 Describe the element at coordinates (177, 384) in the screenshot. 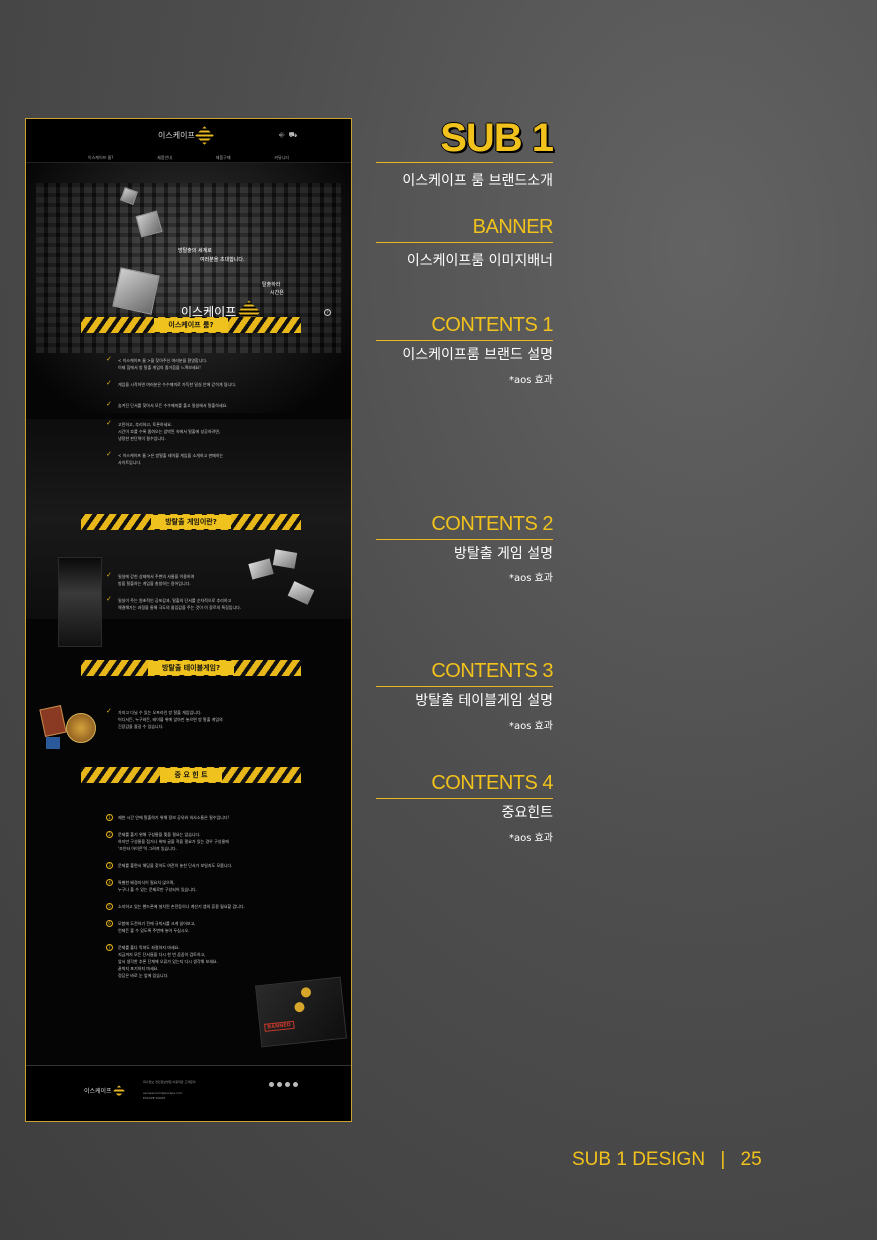

I see `list-line: 게임을 시작하면 여러분은 수수께끼로 가득한 밀실 안에 갇히게 됩니다.` at that location.